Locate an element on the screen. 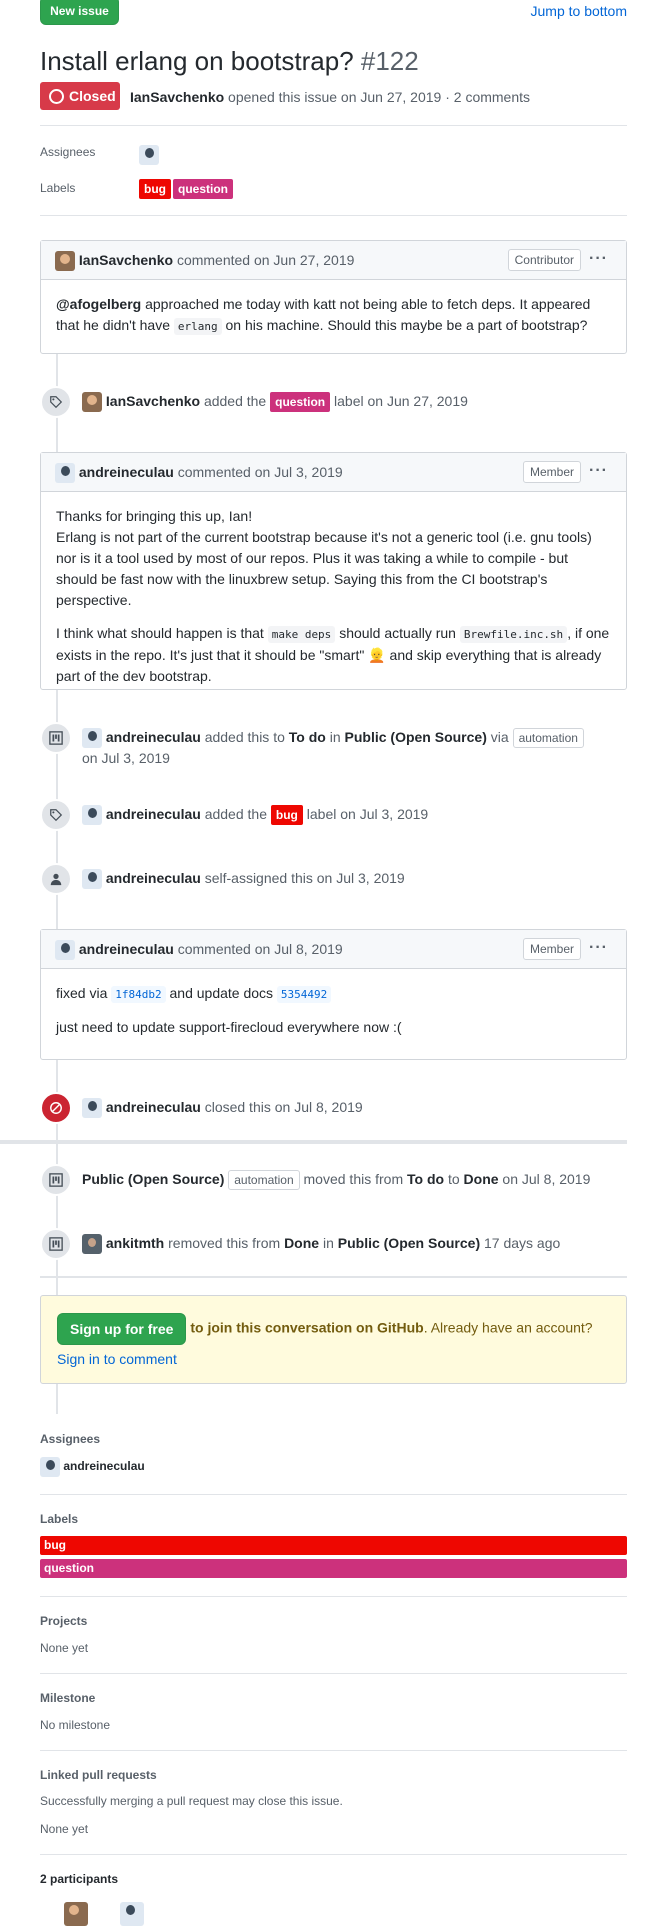  event-text-1: moved this from is located at coordinates (353, 1179).